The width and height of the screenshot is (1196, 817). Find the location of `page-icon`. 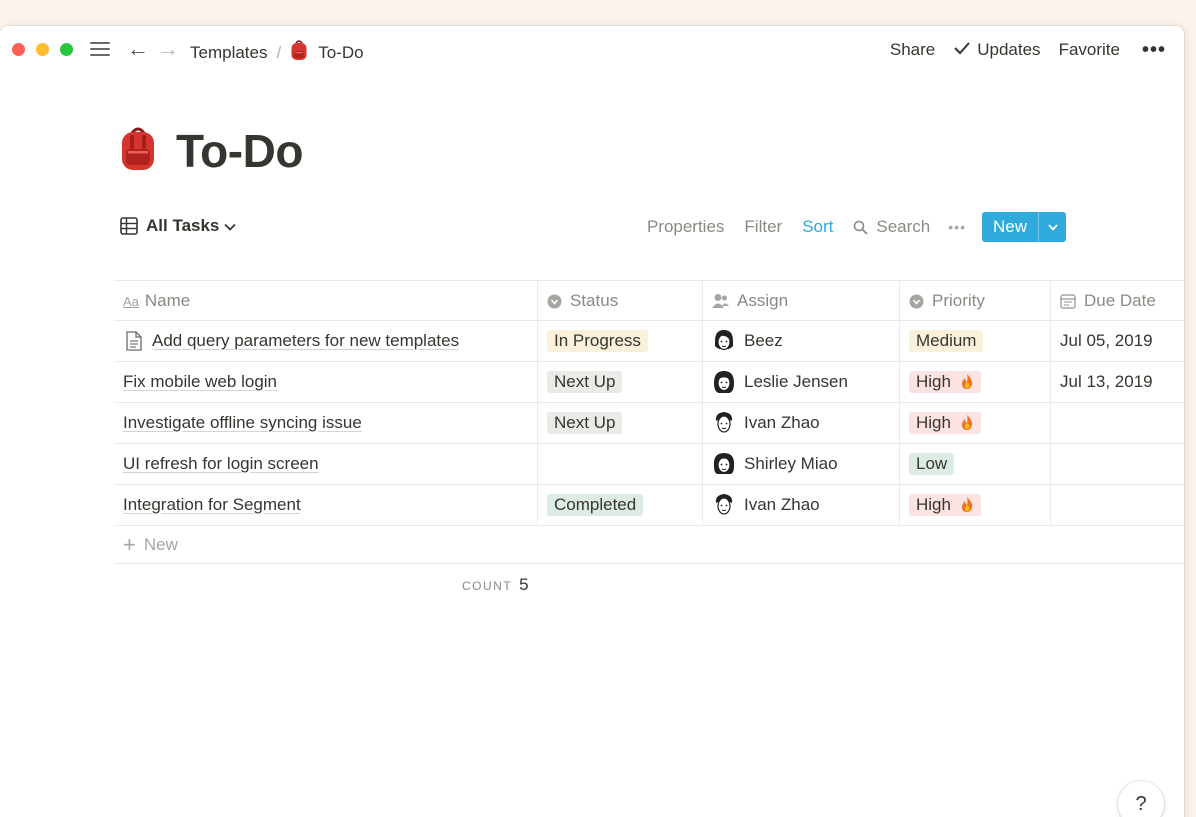

page-icon is located at coordinates (133, 341).